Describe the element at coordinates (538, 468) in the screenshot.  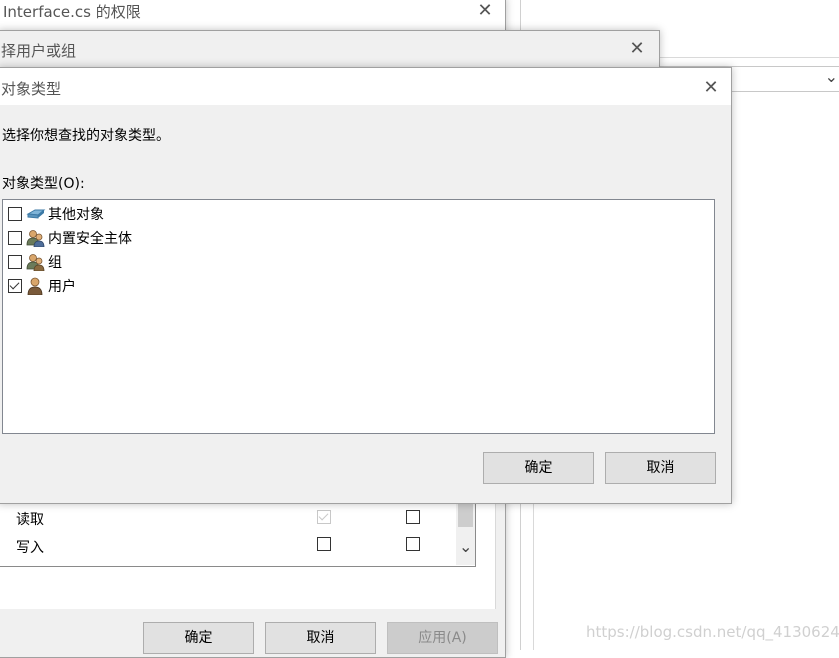
I see `object-types-ok-button: 确定` at that location.